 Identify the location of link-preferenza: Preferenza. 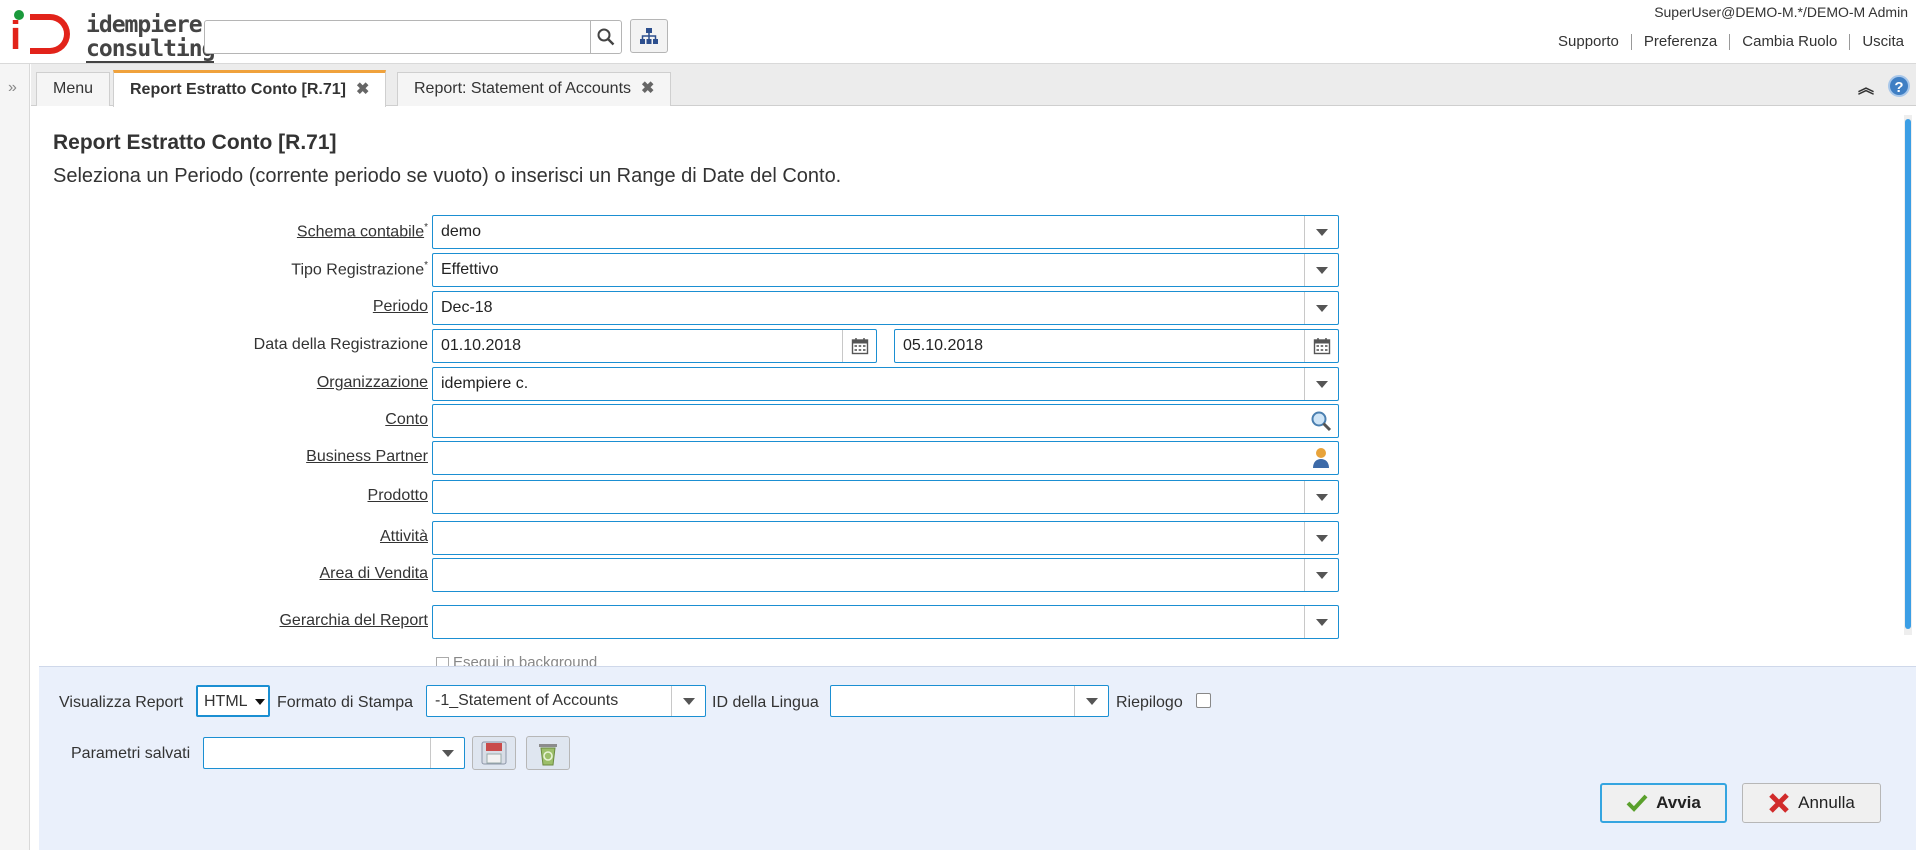
(1679, 42).